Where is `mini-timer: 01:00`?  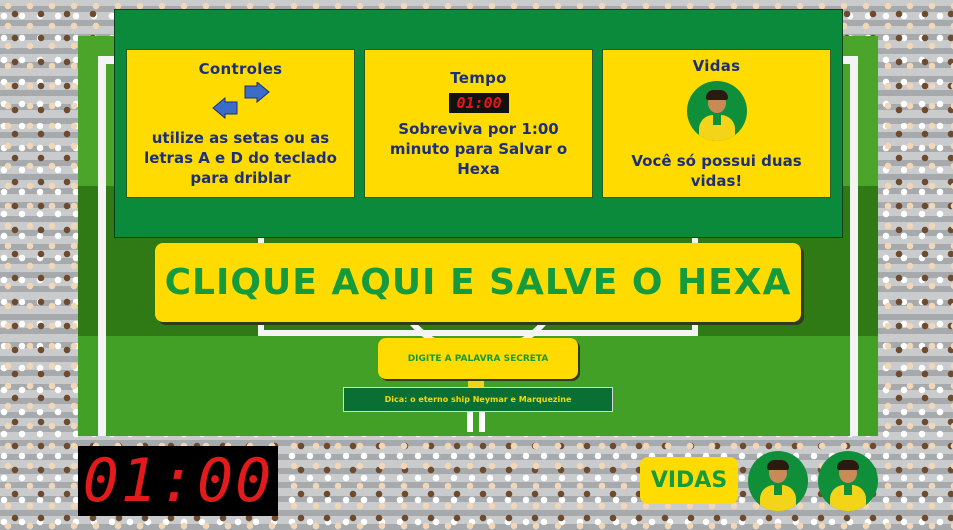
mini-timer: 01:00 is located at coordinates (478, 102).